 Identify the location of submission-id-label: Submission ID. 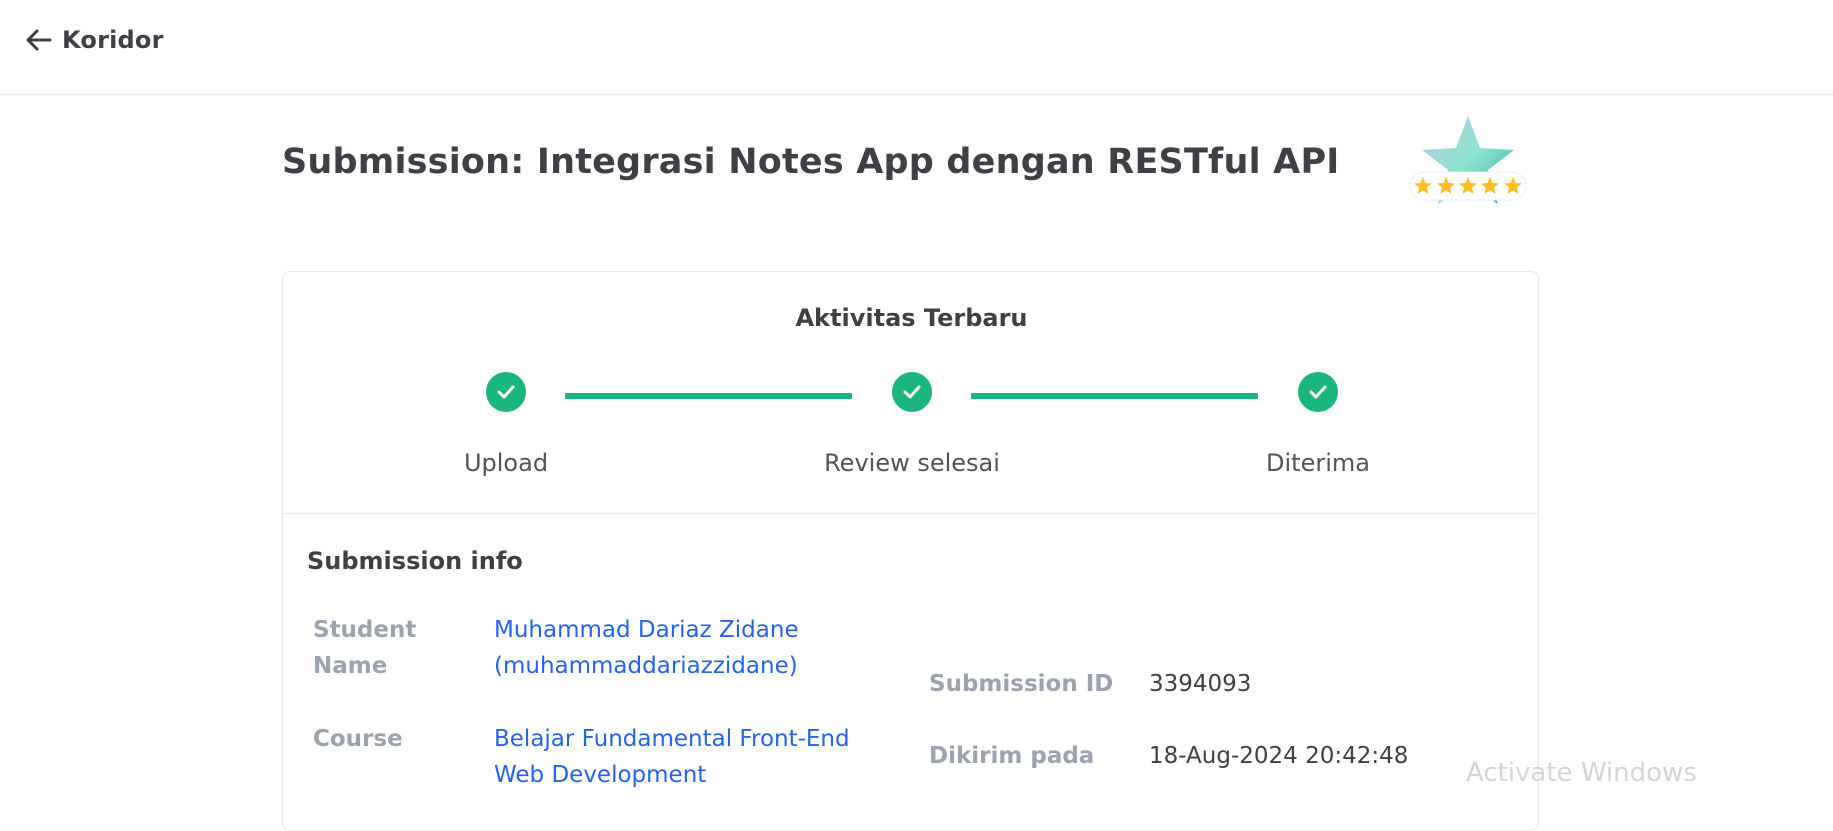
(1021, 684).